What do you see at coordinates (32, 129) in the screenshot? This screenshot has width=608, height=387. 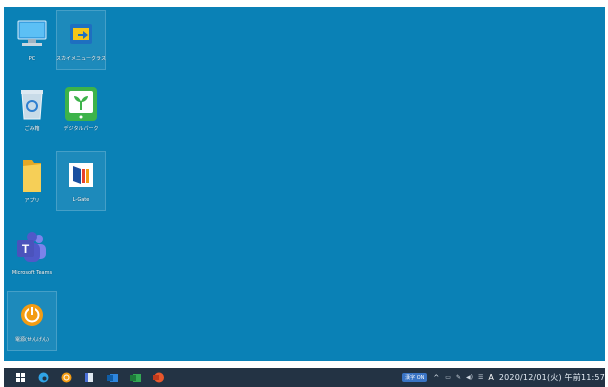 I see `desktop-icon-label: ごみ箱` at bounding box center [32, 129].